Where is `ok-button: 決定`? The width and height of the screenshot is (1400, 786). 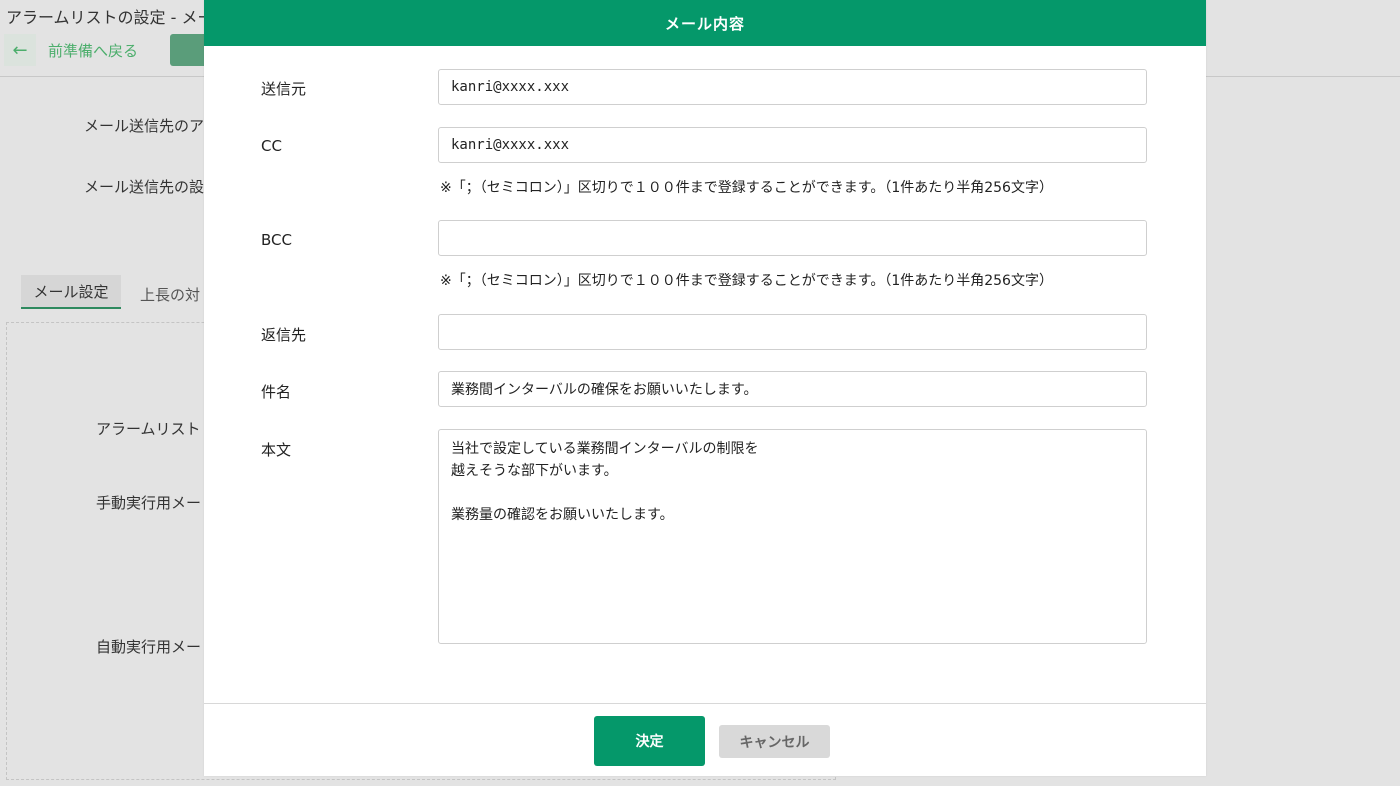 ok-button: 決定 is located at coordinates (649, 741).